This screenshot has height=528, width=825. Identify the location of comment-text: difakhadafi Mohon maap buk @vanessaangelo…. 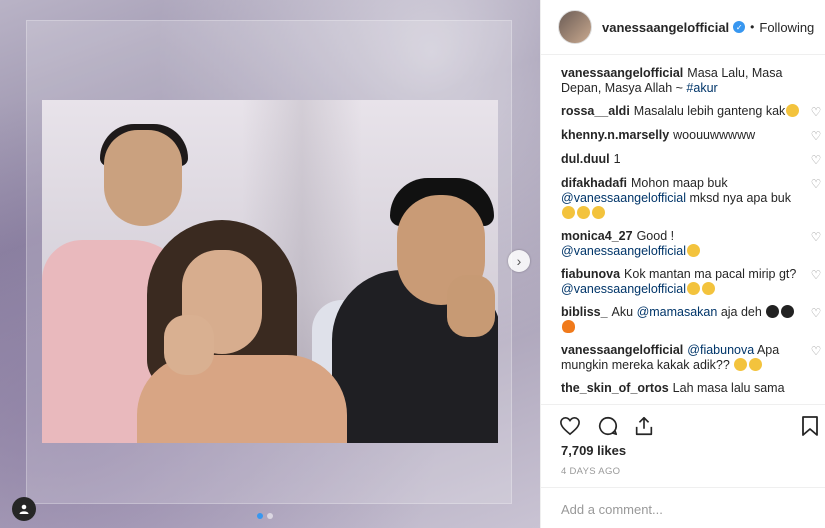
(685, 198).